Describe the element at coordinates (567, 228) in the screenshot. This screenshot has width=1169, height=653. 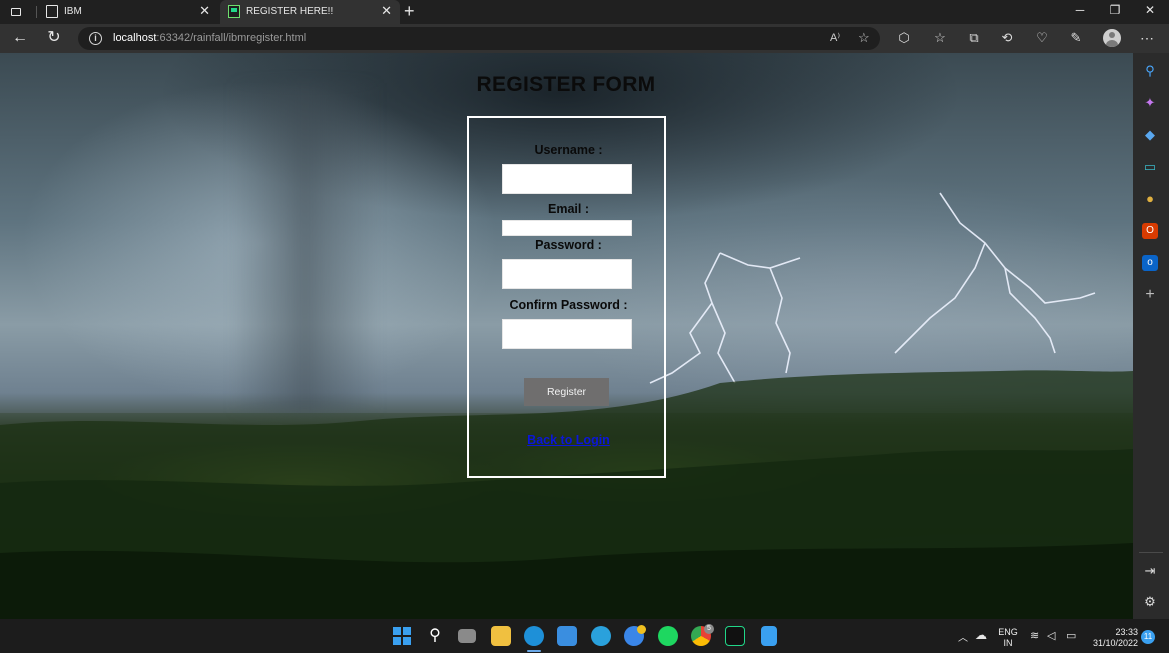
I see `email-input` at that location.